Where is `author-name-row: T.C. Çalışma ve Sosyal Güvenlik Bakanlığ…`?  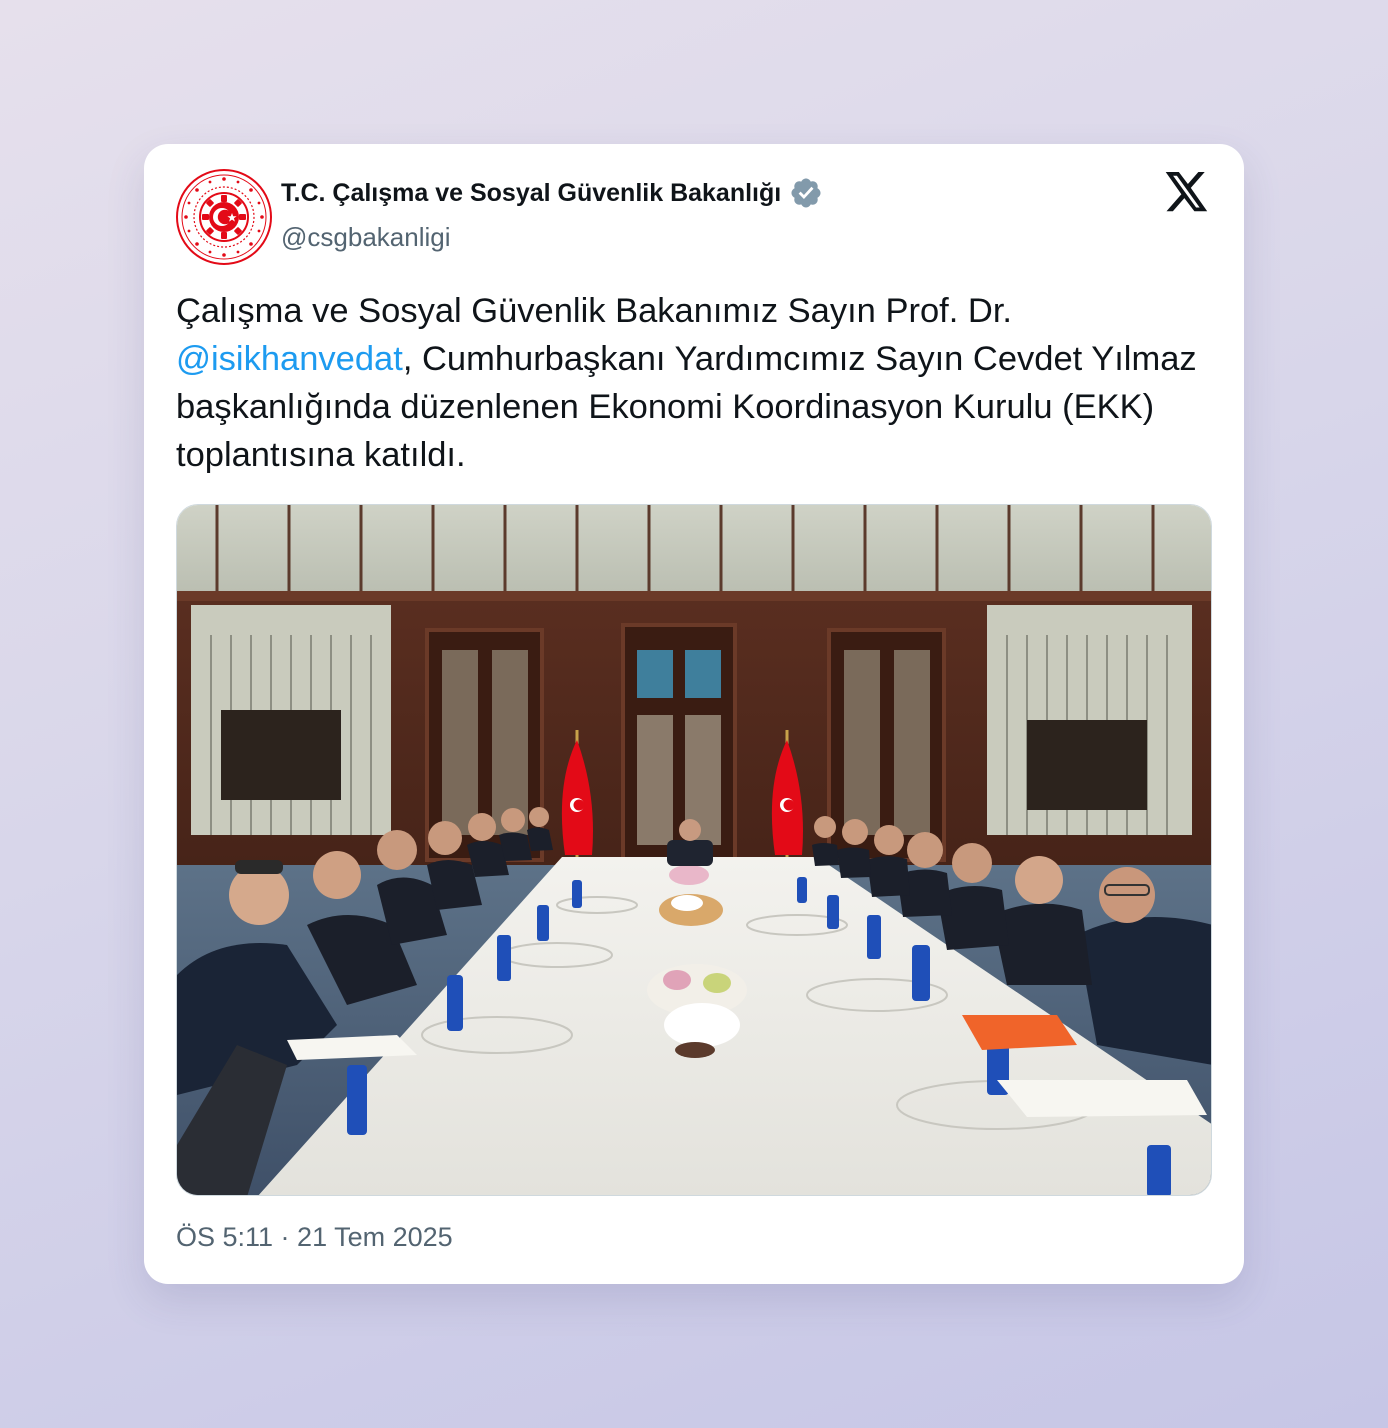
author-name-row: T.C. Çalışma ve Sosyal Güvenlik Bakanlığ… is located at coordinates (552, 193).